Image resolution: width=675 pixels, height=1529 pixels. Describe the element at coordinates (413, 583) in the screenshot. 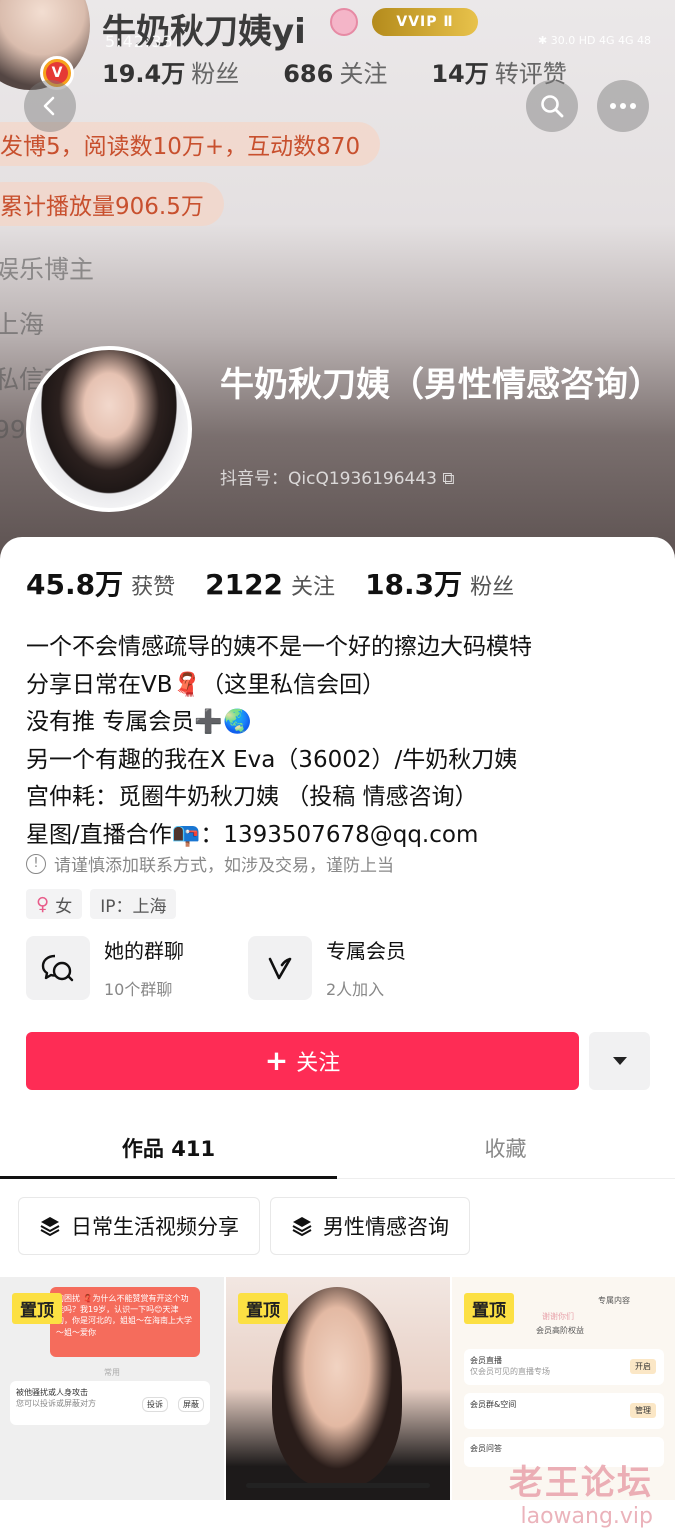

I see `followers-count: 18.3万` at that location.